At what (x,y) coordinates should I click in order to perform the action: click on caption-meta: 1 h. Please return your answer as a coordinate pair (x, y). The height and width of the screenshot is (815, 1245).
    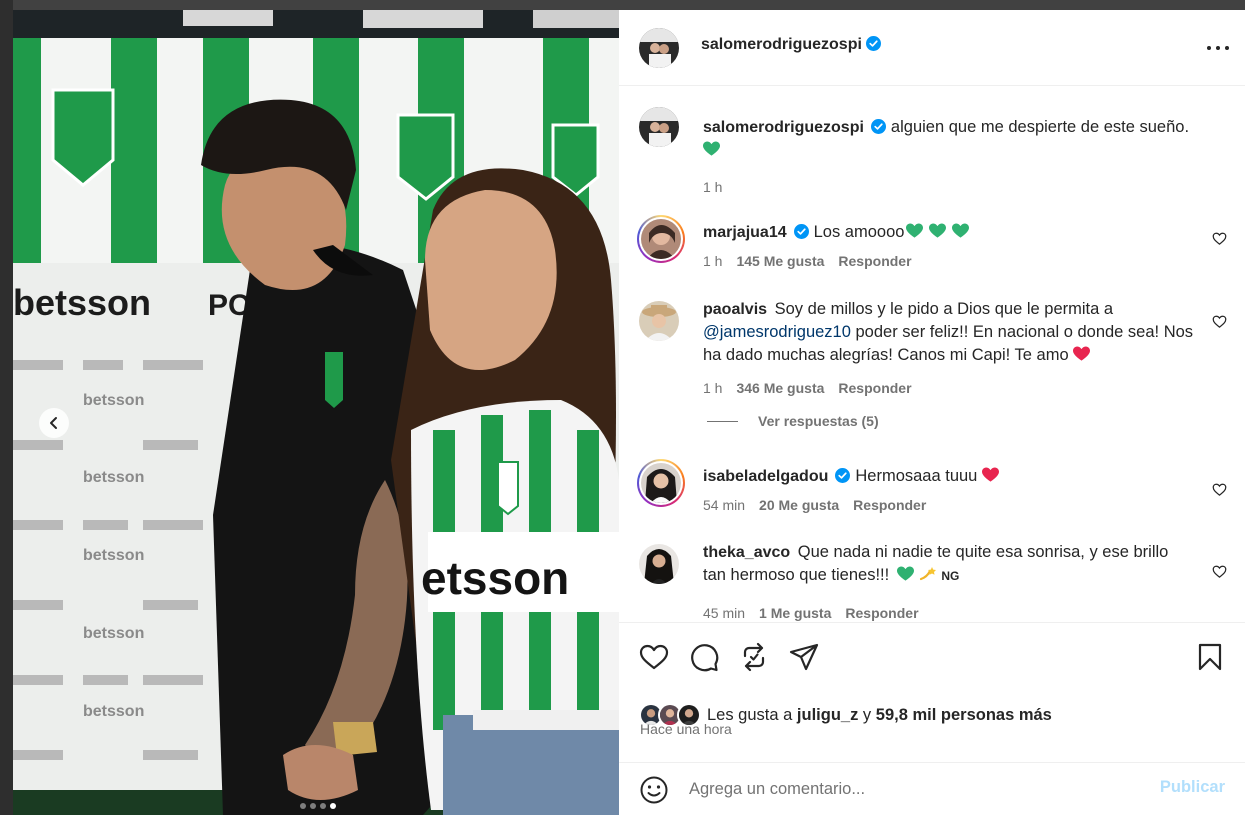
    Looking at the image, I should click on (712, 187).